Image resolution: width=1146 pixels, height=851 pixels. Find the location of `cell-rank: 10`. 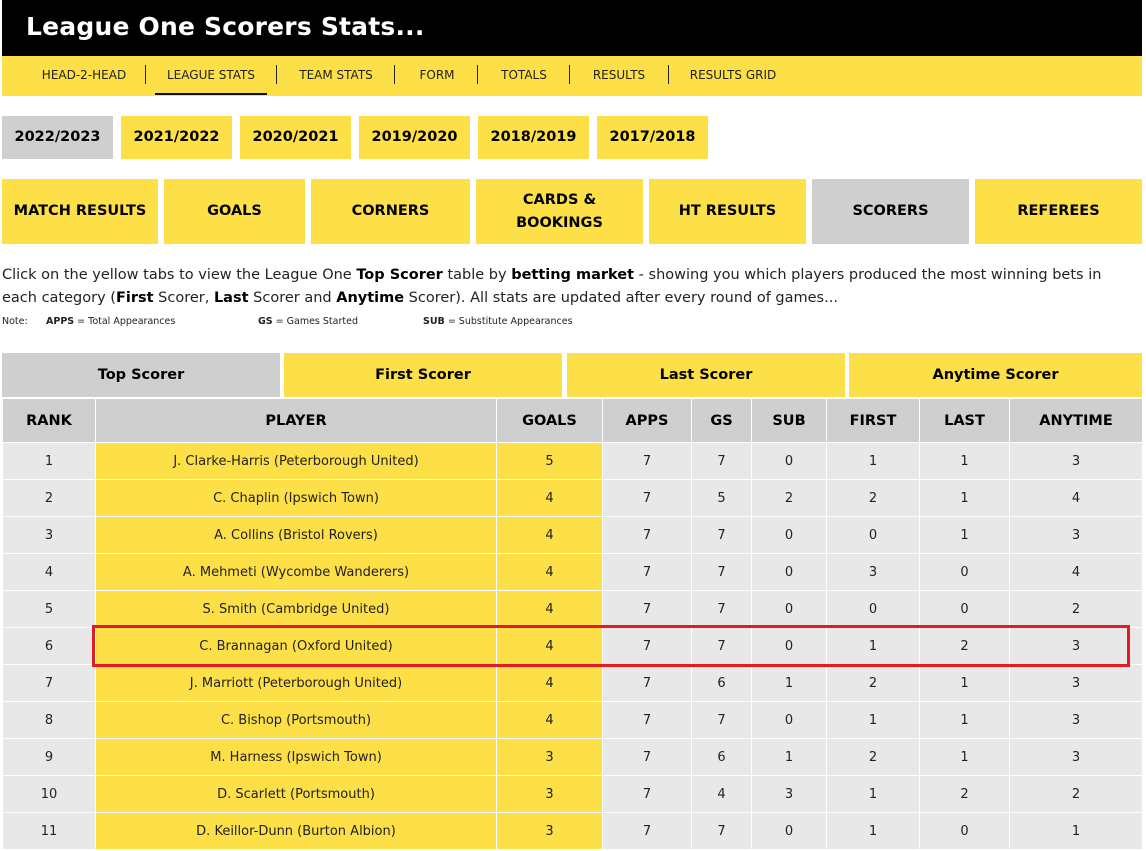

cell-rank: 10 is located at coordinates (49, 794).